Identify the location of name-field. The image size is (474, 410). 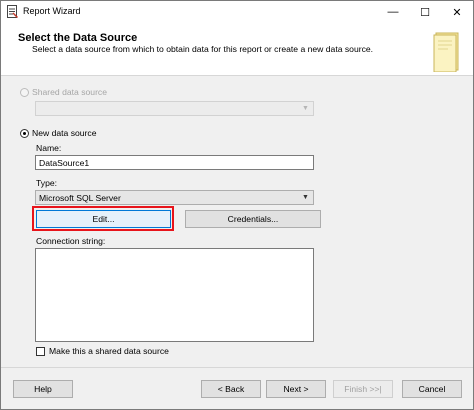
(174, 162).